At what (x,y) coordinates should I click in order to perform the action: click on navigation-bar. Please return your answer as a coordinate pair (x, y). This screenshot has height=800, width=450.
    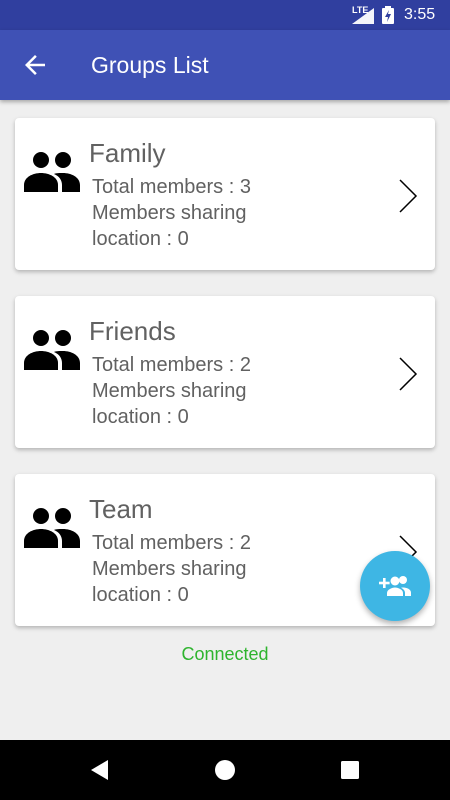
    Looking at the image, I should click on (225, 770).